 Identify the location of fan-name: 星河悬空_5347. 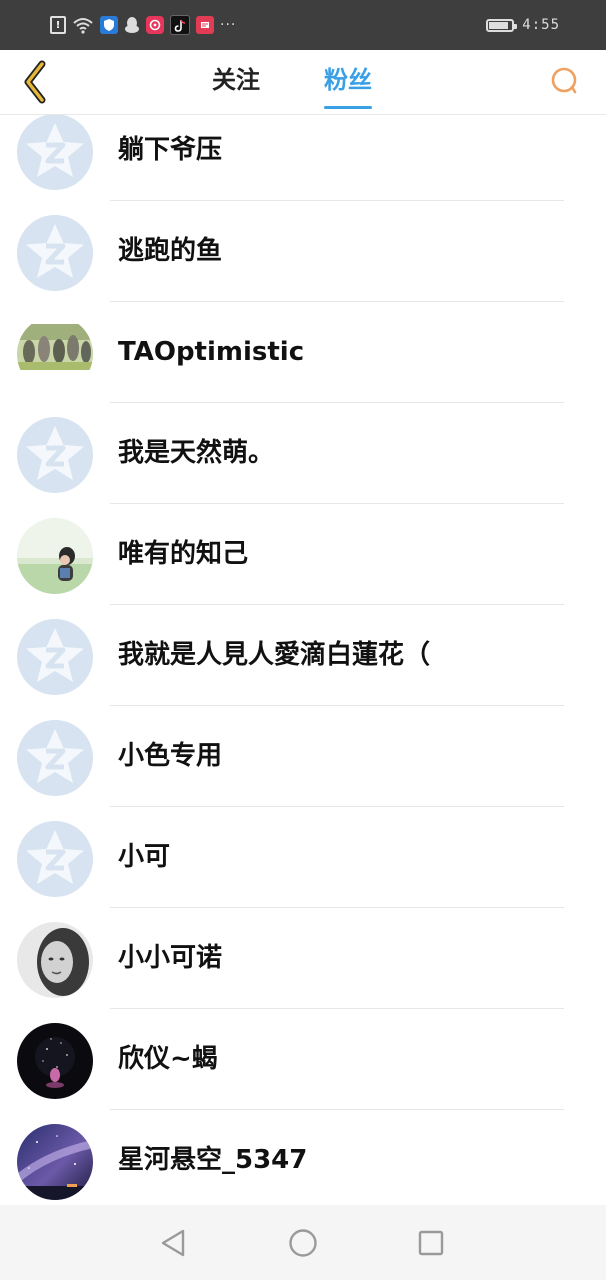
(213, 1160).